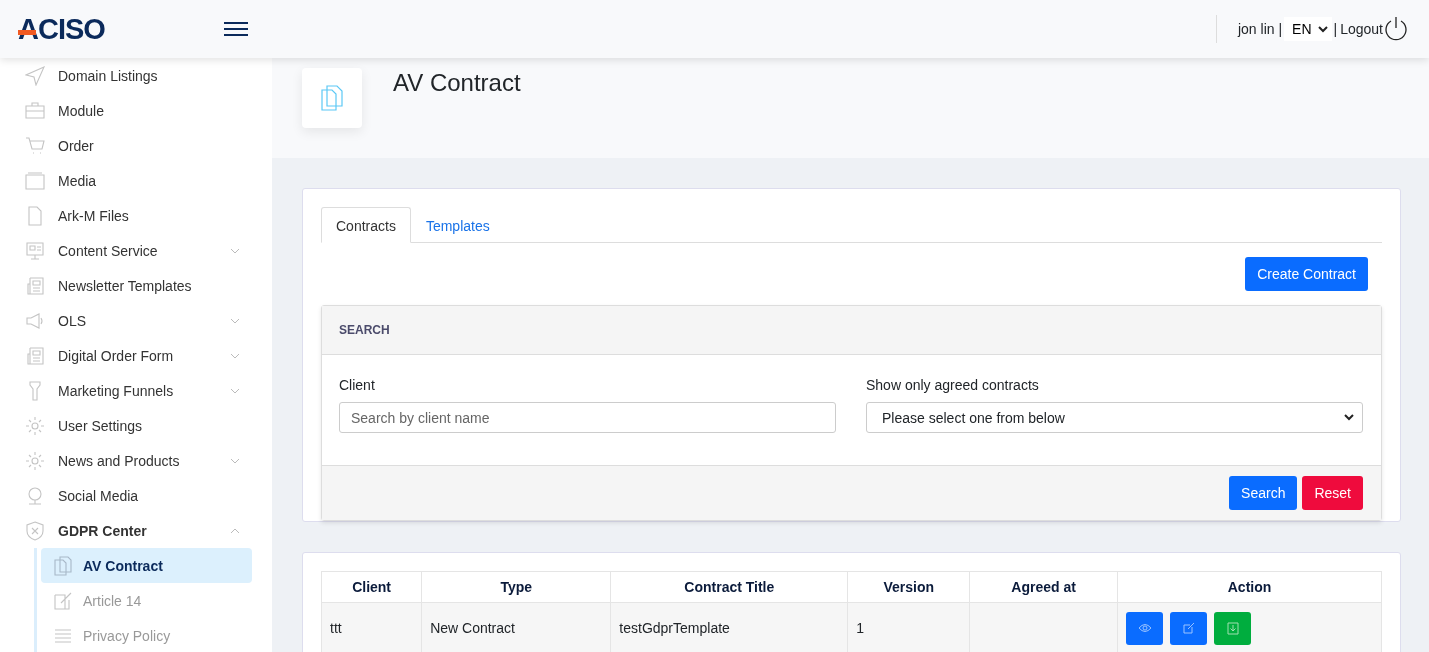 Image resolution: width=1429 pixels, height=652 pixels. I want to click on logout-link: Logout, so click(1361, 29).